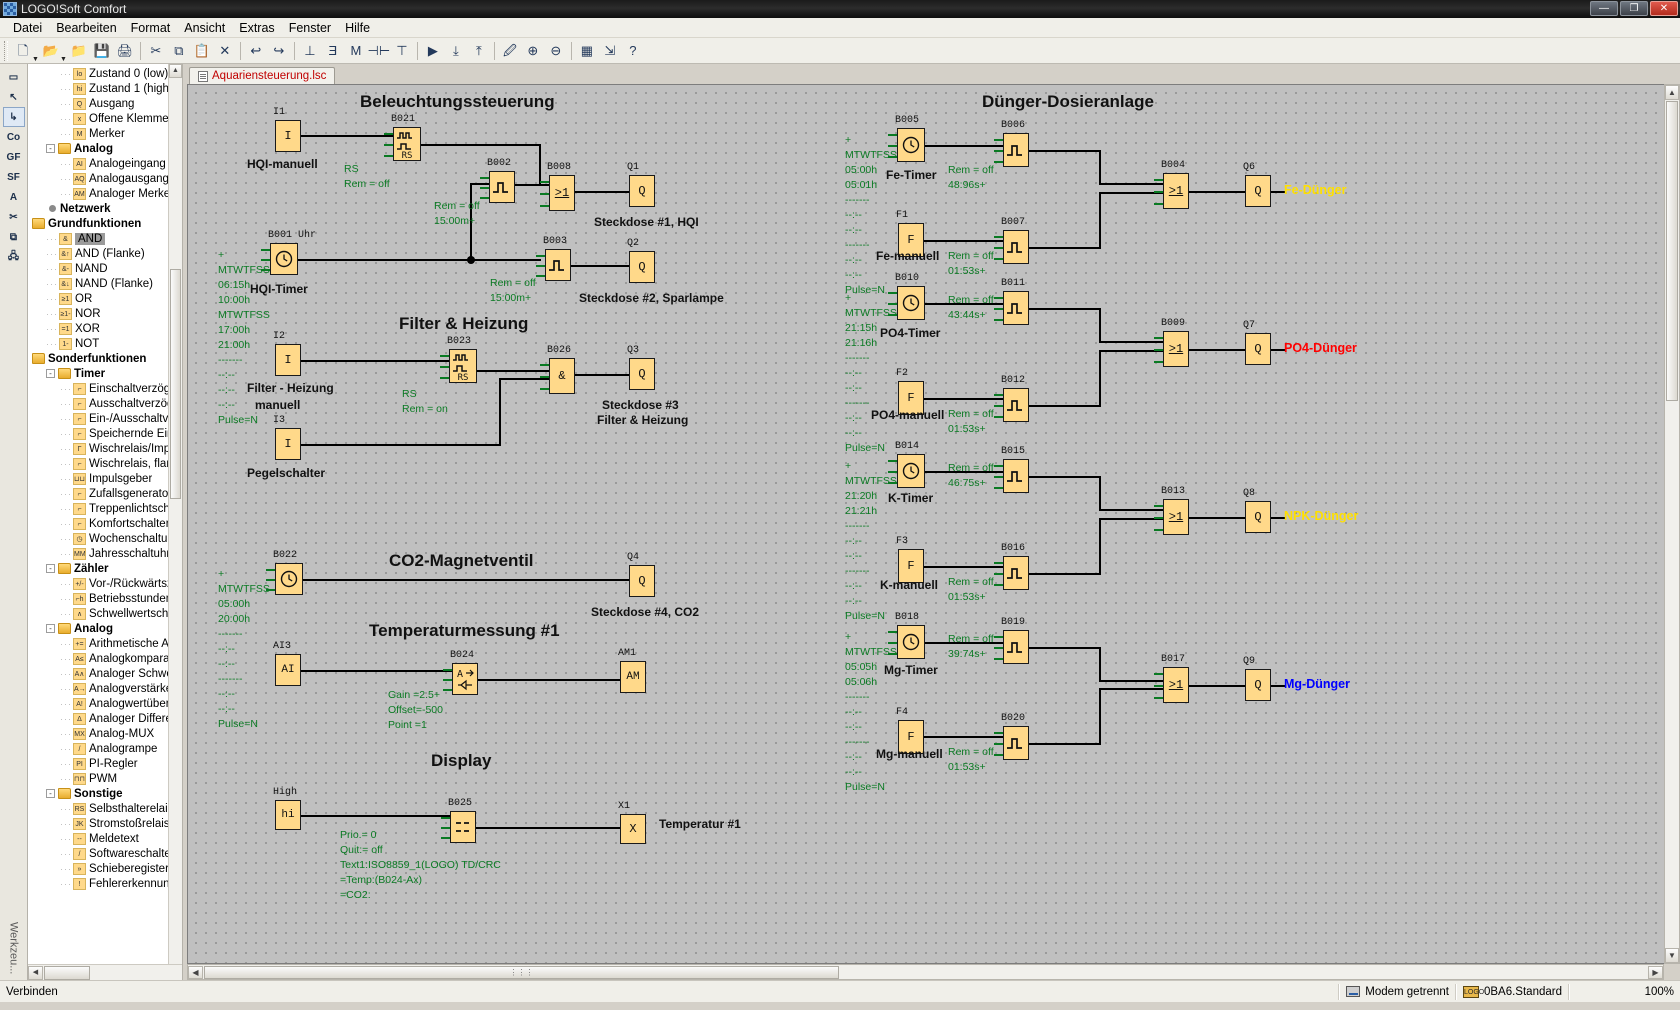 The image size is (1680, 1010). I want to click on logo-to-pc-icon: ⤒, so click(479, 51).